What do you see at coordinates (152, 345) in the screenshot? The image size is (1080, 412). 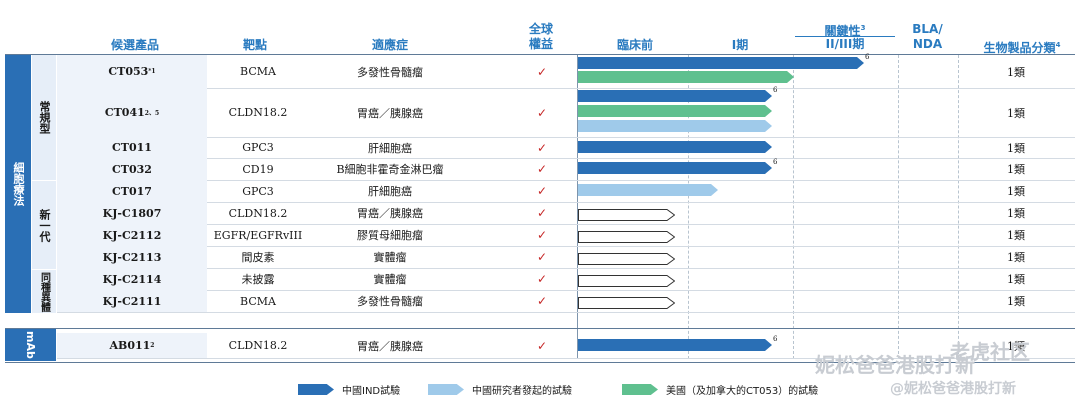 I see `candidate-footnote: 2` at bounding box center [152, 345].